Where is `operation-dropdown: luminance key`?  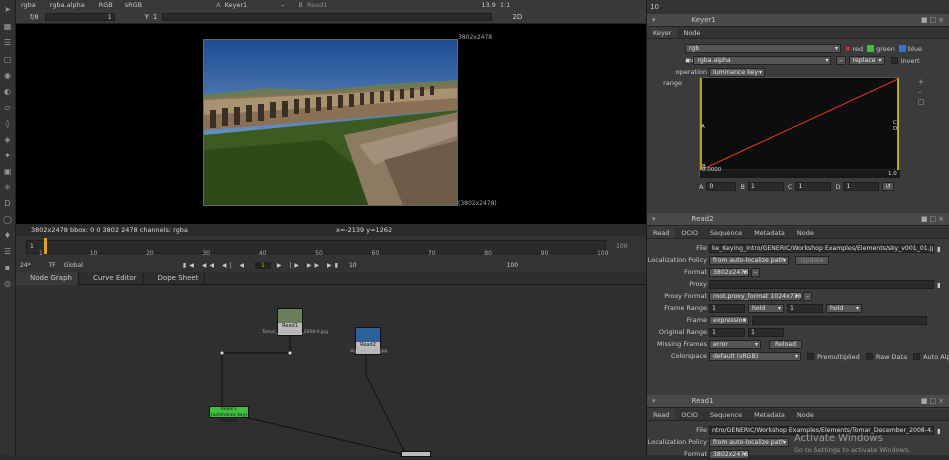
operation-dropdown: luminance key is located at coordinates (737, 72).